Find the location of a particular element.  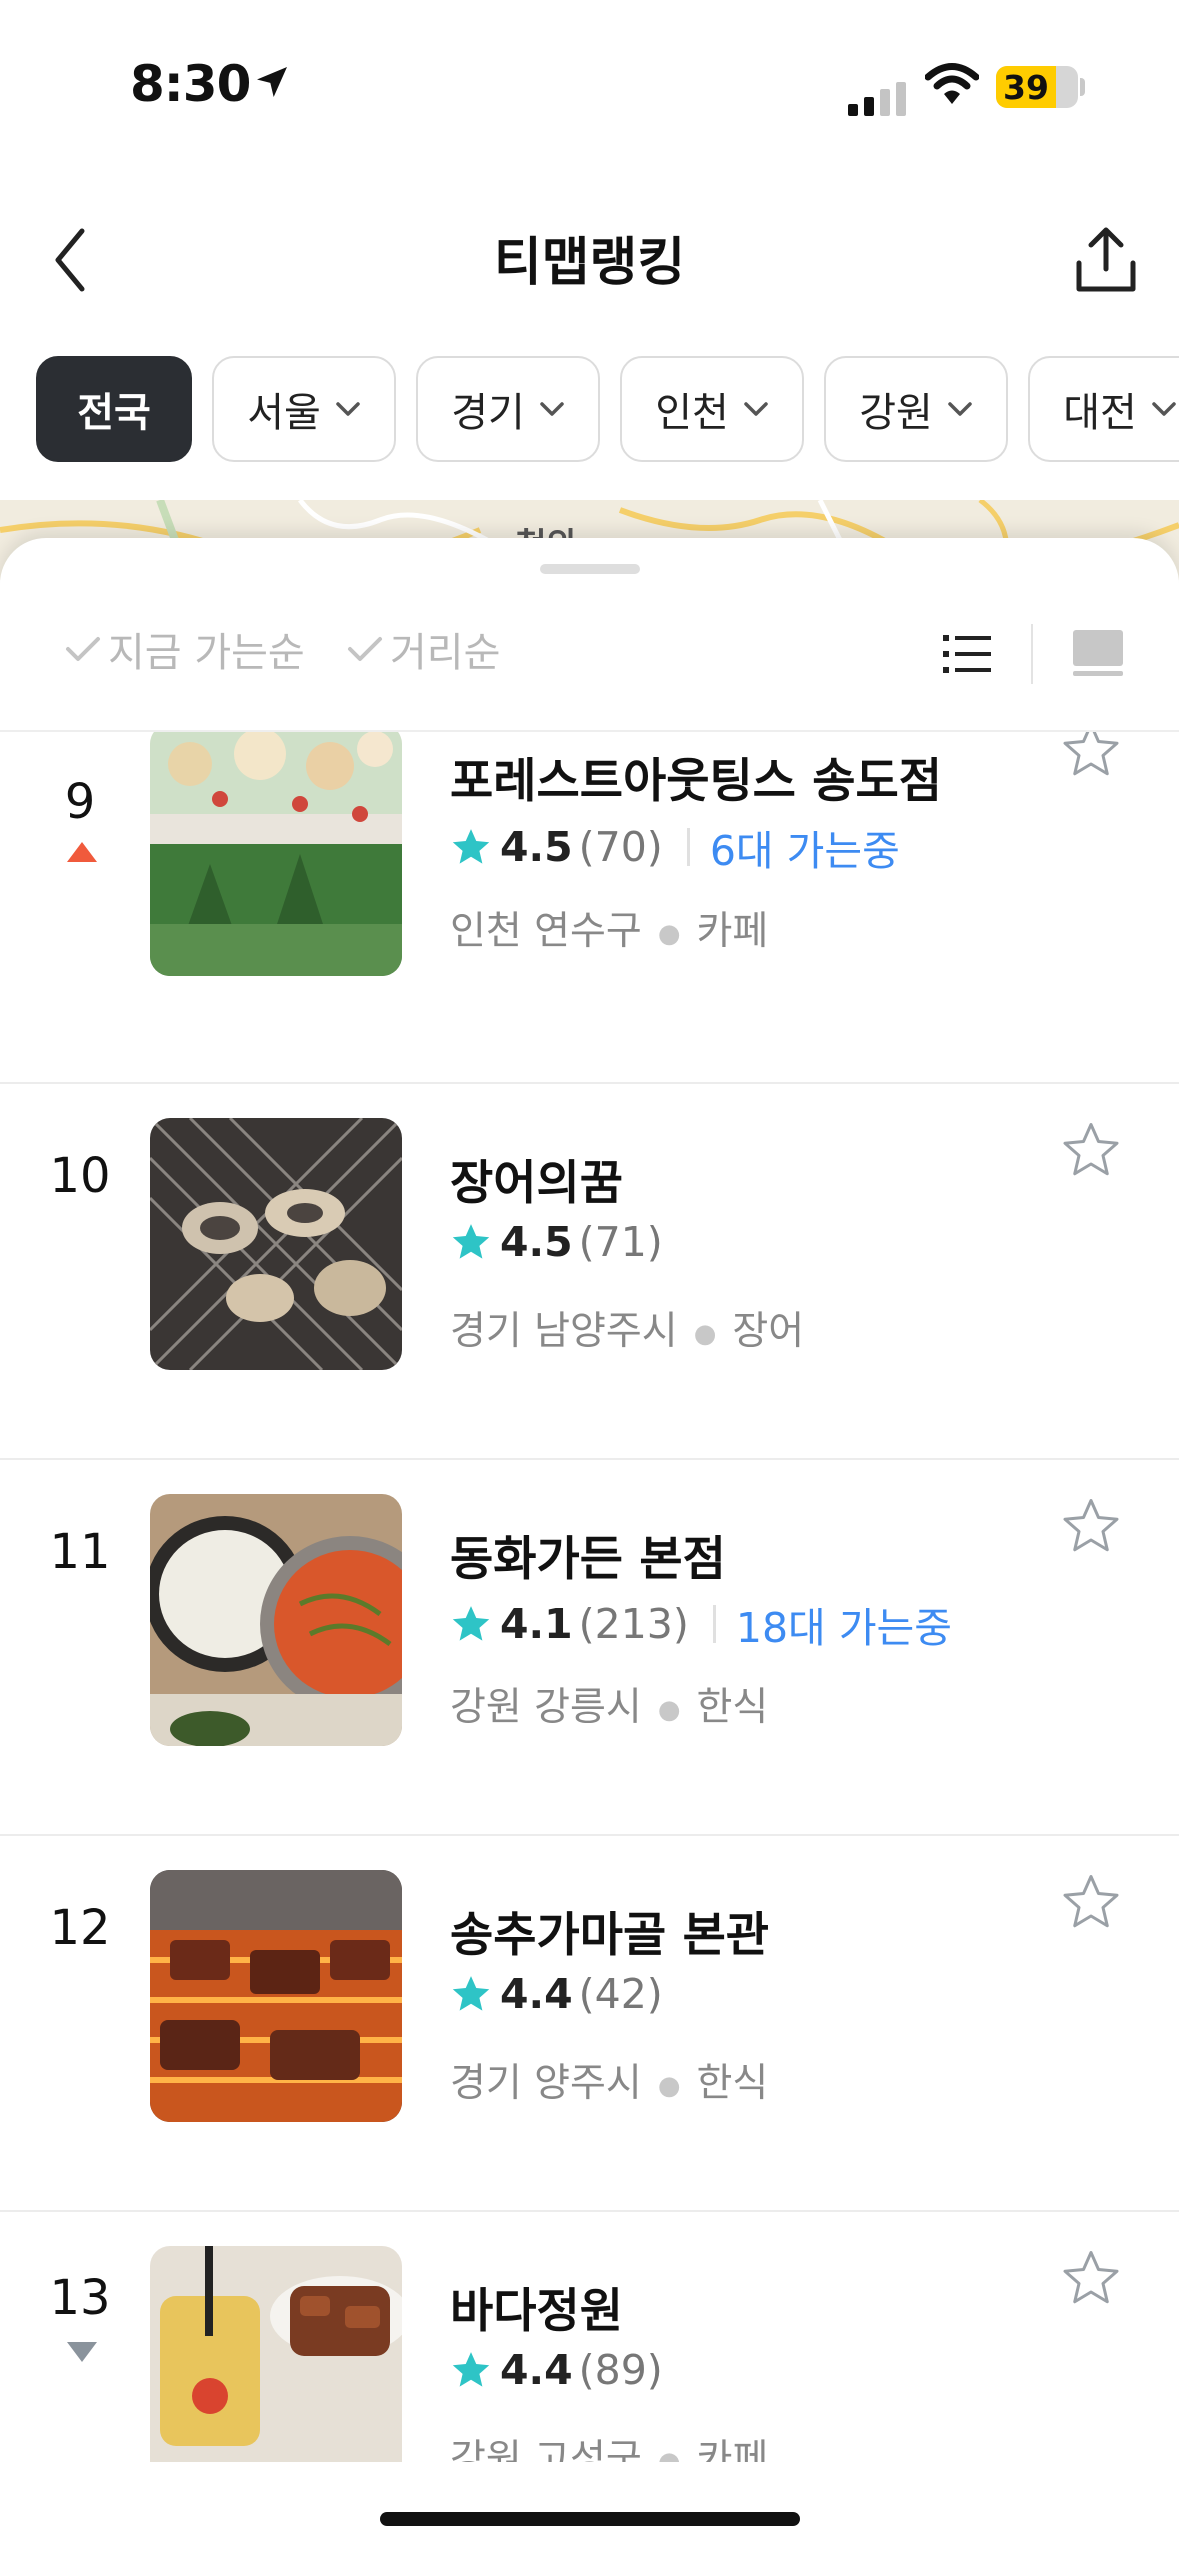

place-rating: 4.5 (70) 6대 가는중 is located at coordinates (675, 847).